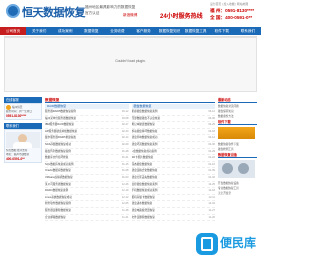 The width and height of the screenshot is (320, 262). What do you see at coordinates (142, 164) in the screenshot?
I see `list-item-title: 固态硬盘数据恢复` at bounding box center [142, 164].